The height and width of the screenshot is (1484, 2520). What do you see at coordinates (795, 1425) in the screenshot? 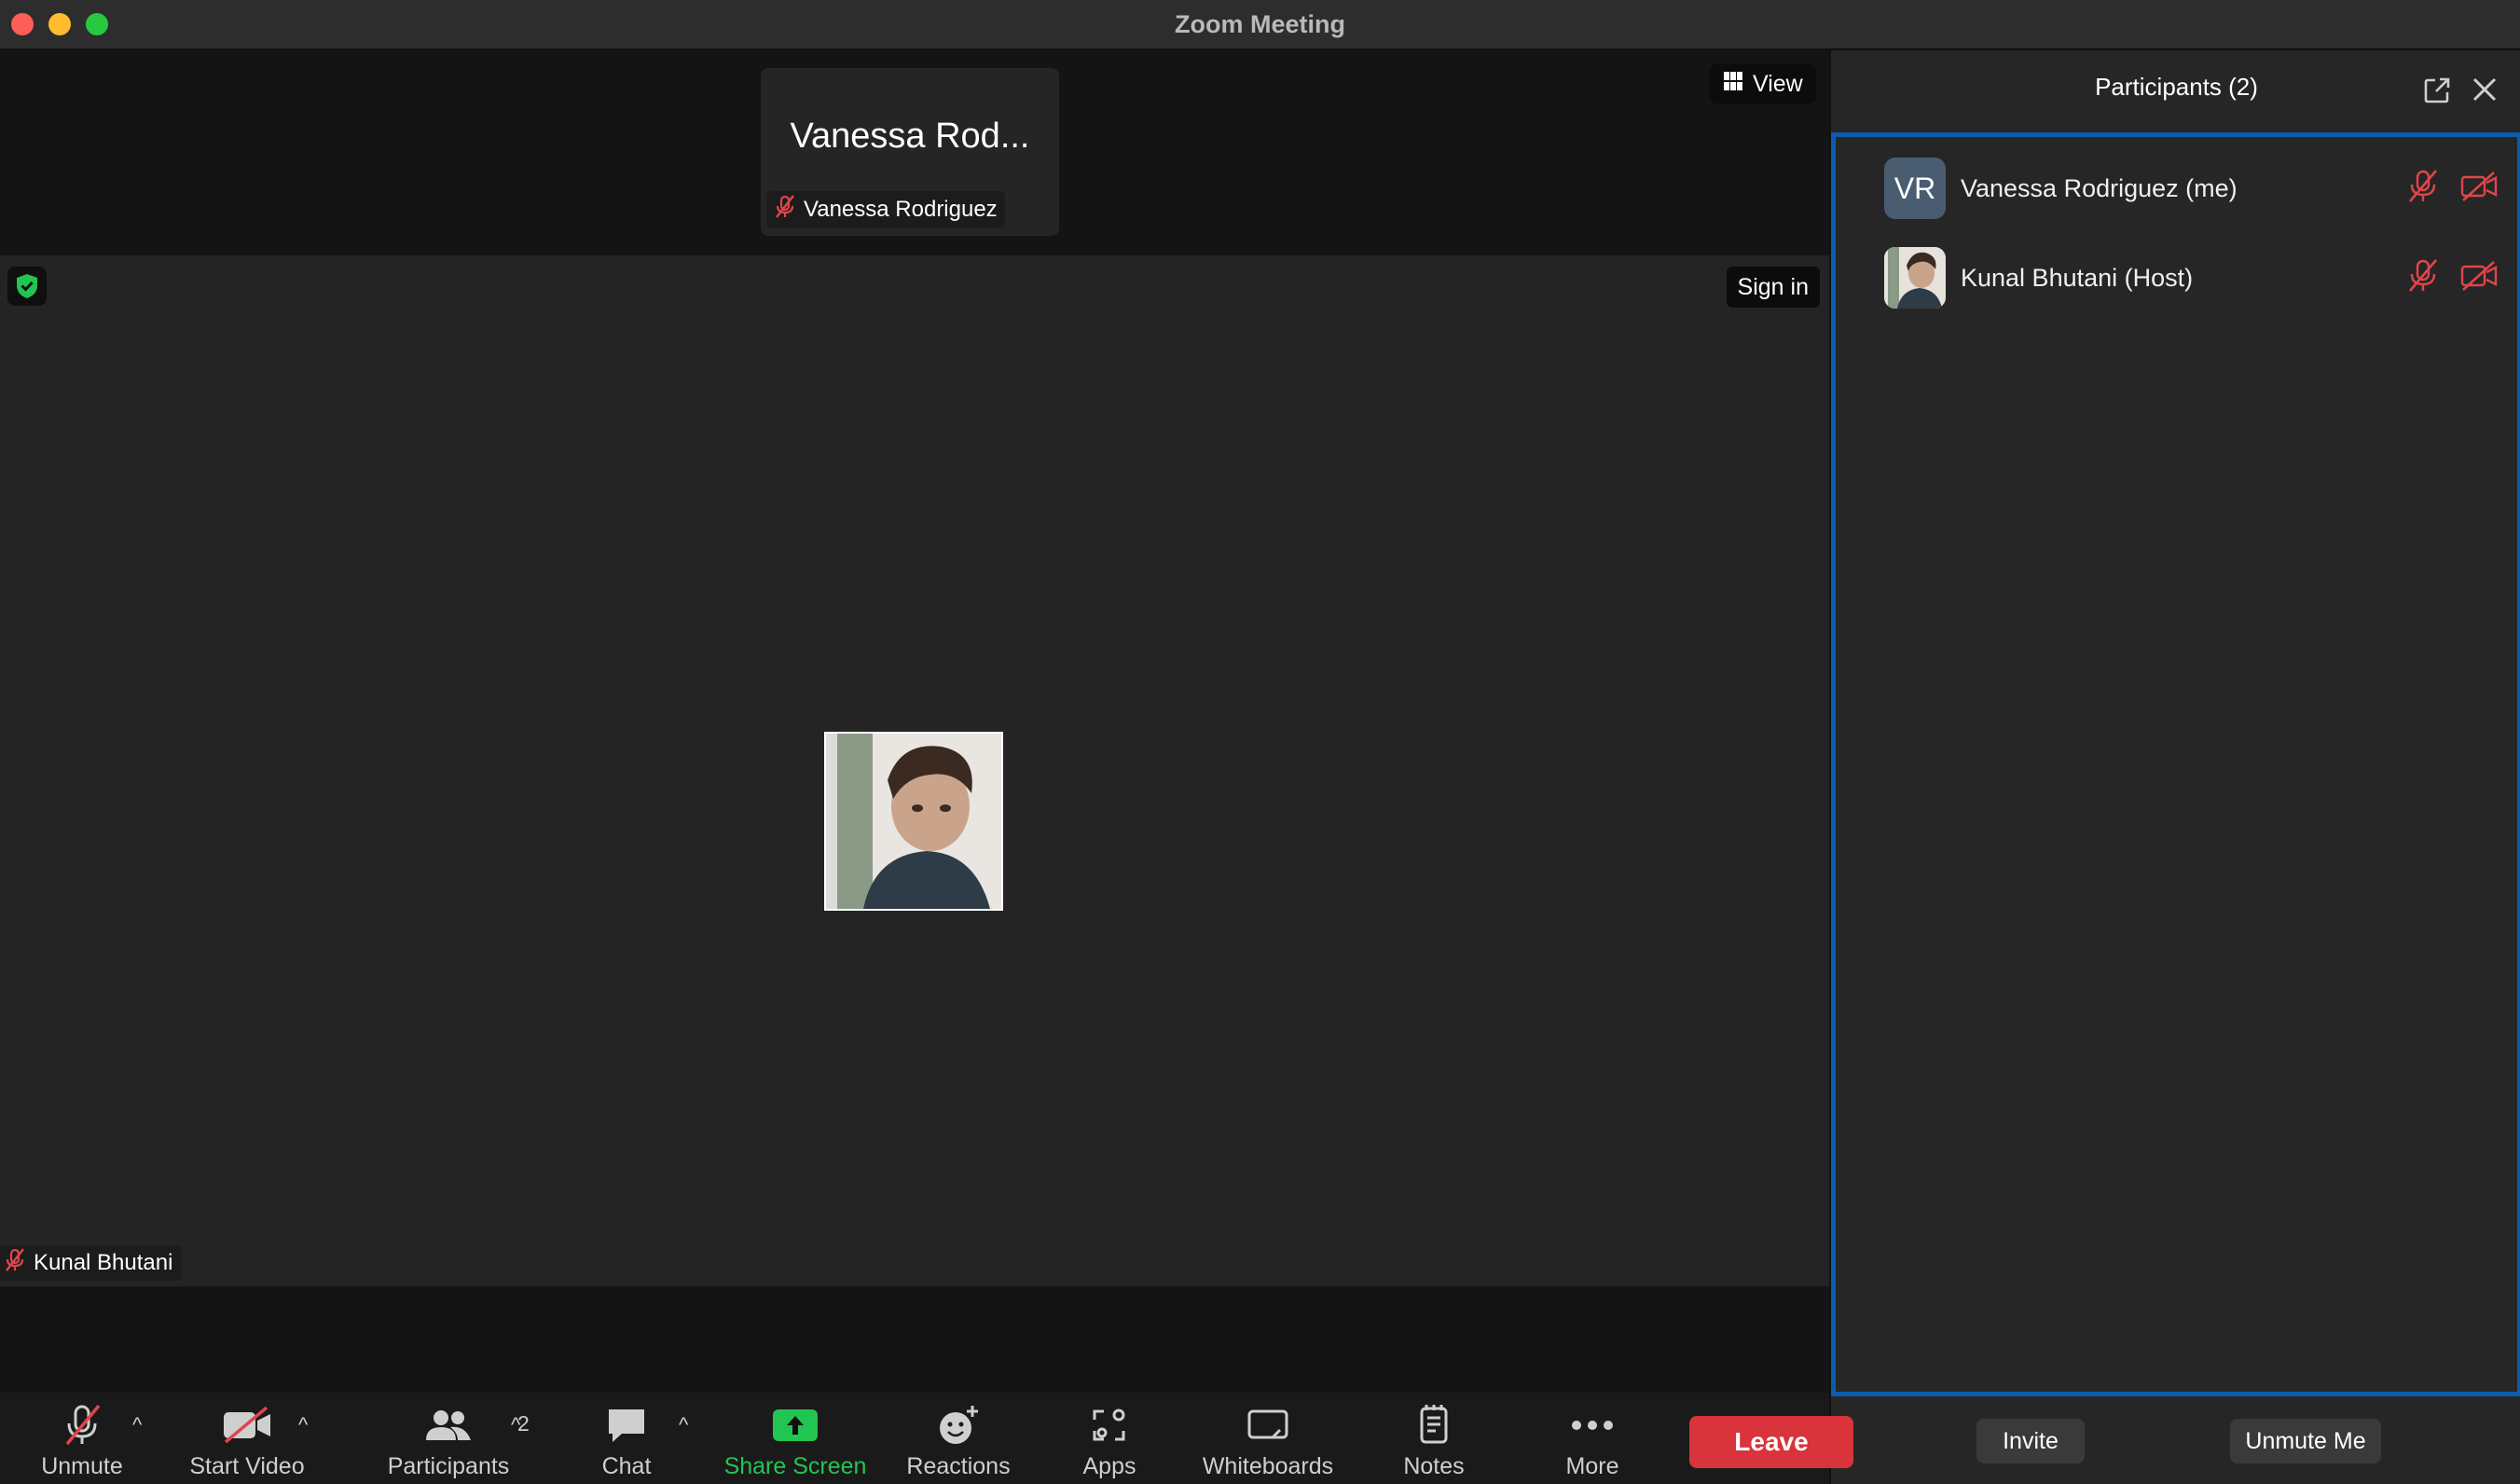
I see `upload-arrow-icon` at bounding box center [795, 1425].